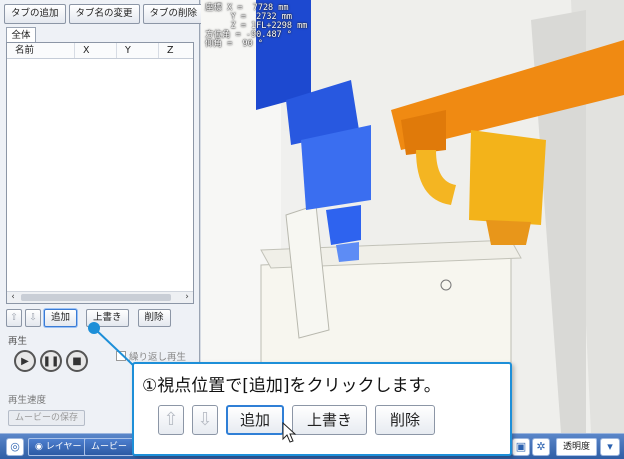  I want to click on callout-down-button: ⇩, so click(205, 420).